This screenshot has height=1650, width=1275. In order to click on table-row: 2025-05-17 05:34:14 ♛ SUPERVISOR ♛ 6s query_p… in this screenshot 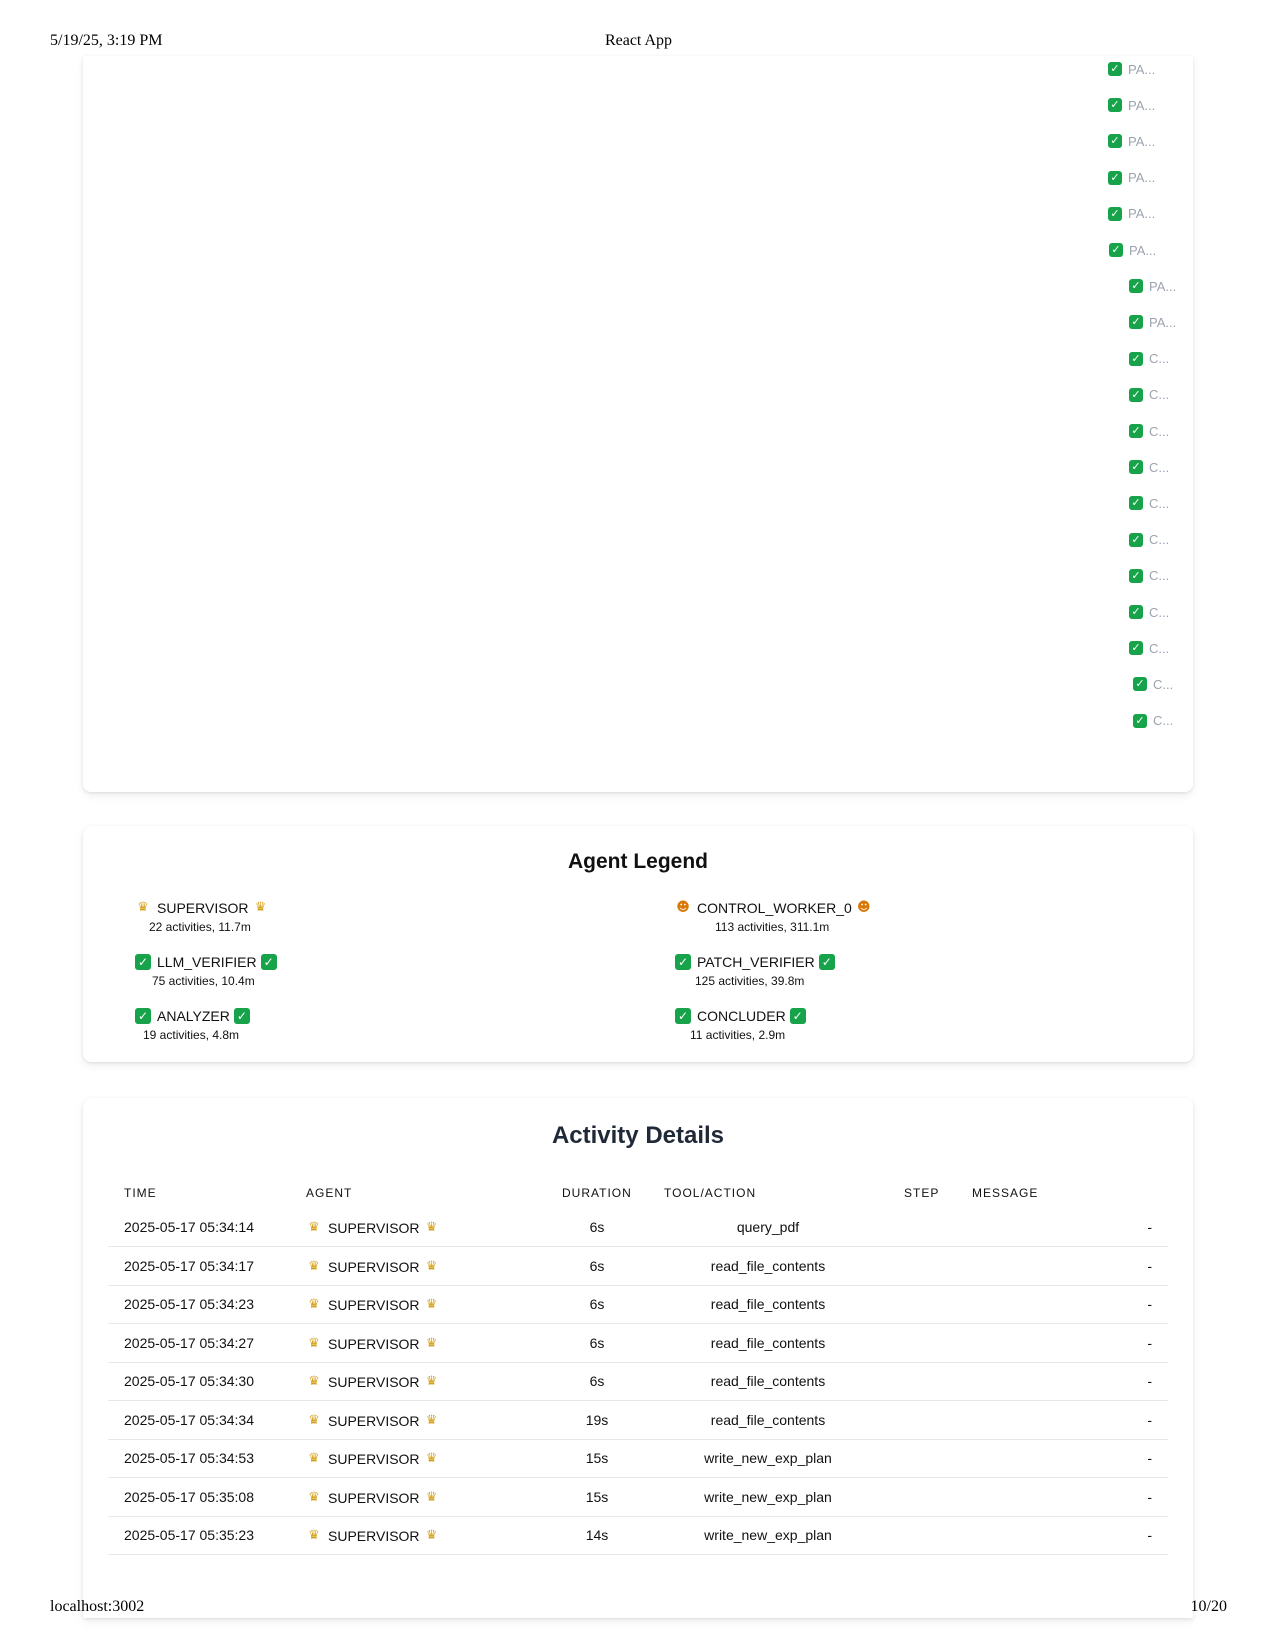, I will do `click(638, 1227)`.